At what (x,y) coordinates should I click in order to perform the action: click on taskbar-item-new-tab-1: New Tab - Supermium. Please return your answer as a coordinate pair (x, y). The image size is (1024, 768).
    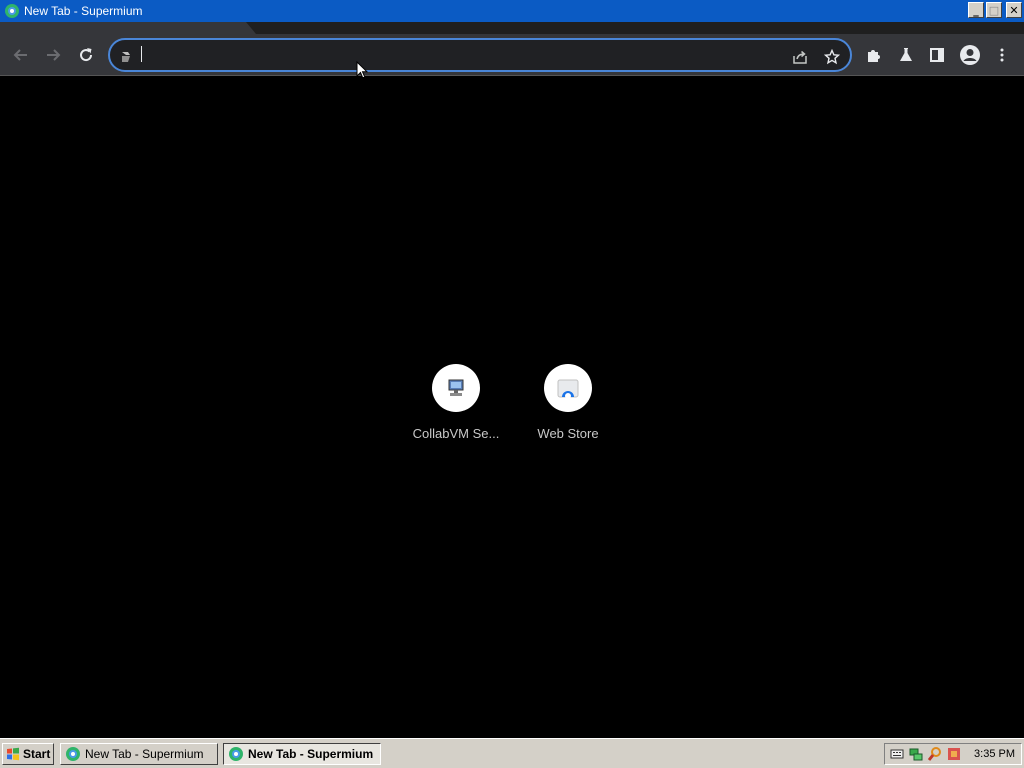
    Looking at the image, I should click on (139, 754).